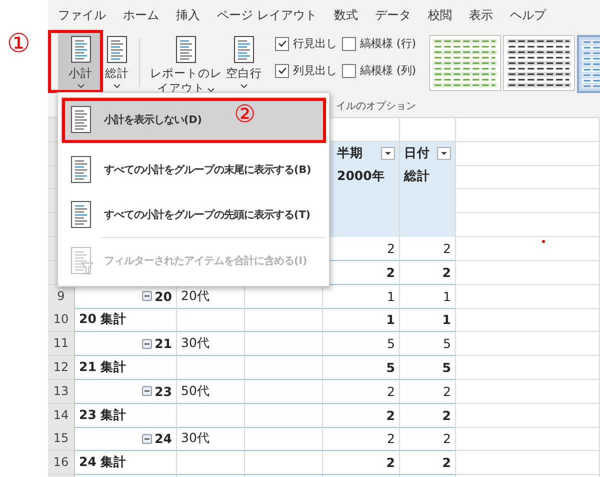 This screenshot has width=600, height=477. What do you see at coordinates (61, 463) in the screenshot?
I see `row-number: 16` at bounding box center [61, 463].